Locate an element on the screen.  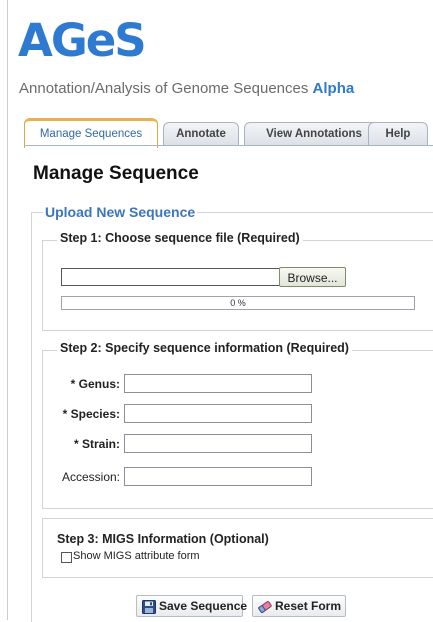
step3-section is located at coordinates (237, 548).